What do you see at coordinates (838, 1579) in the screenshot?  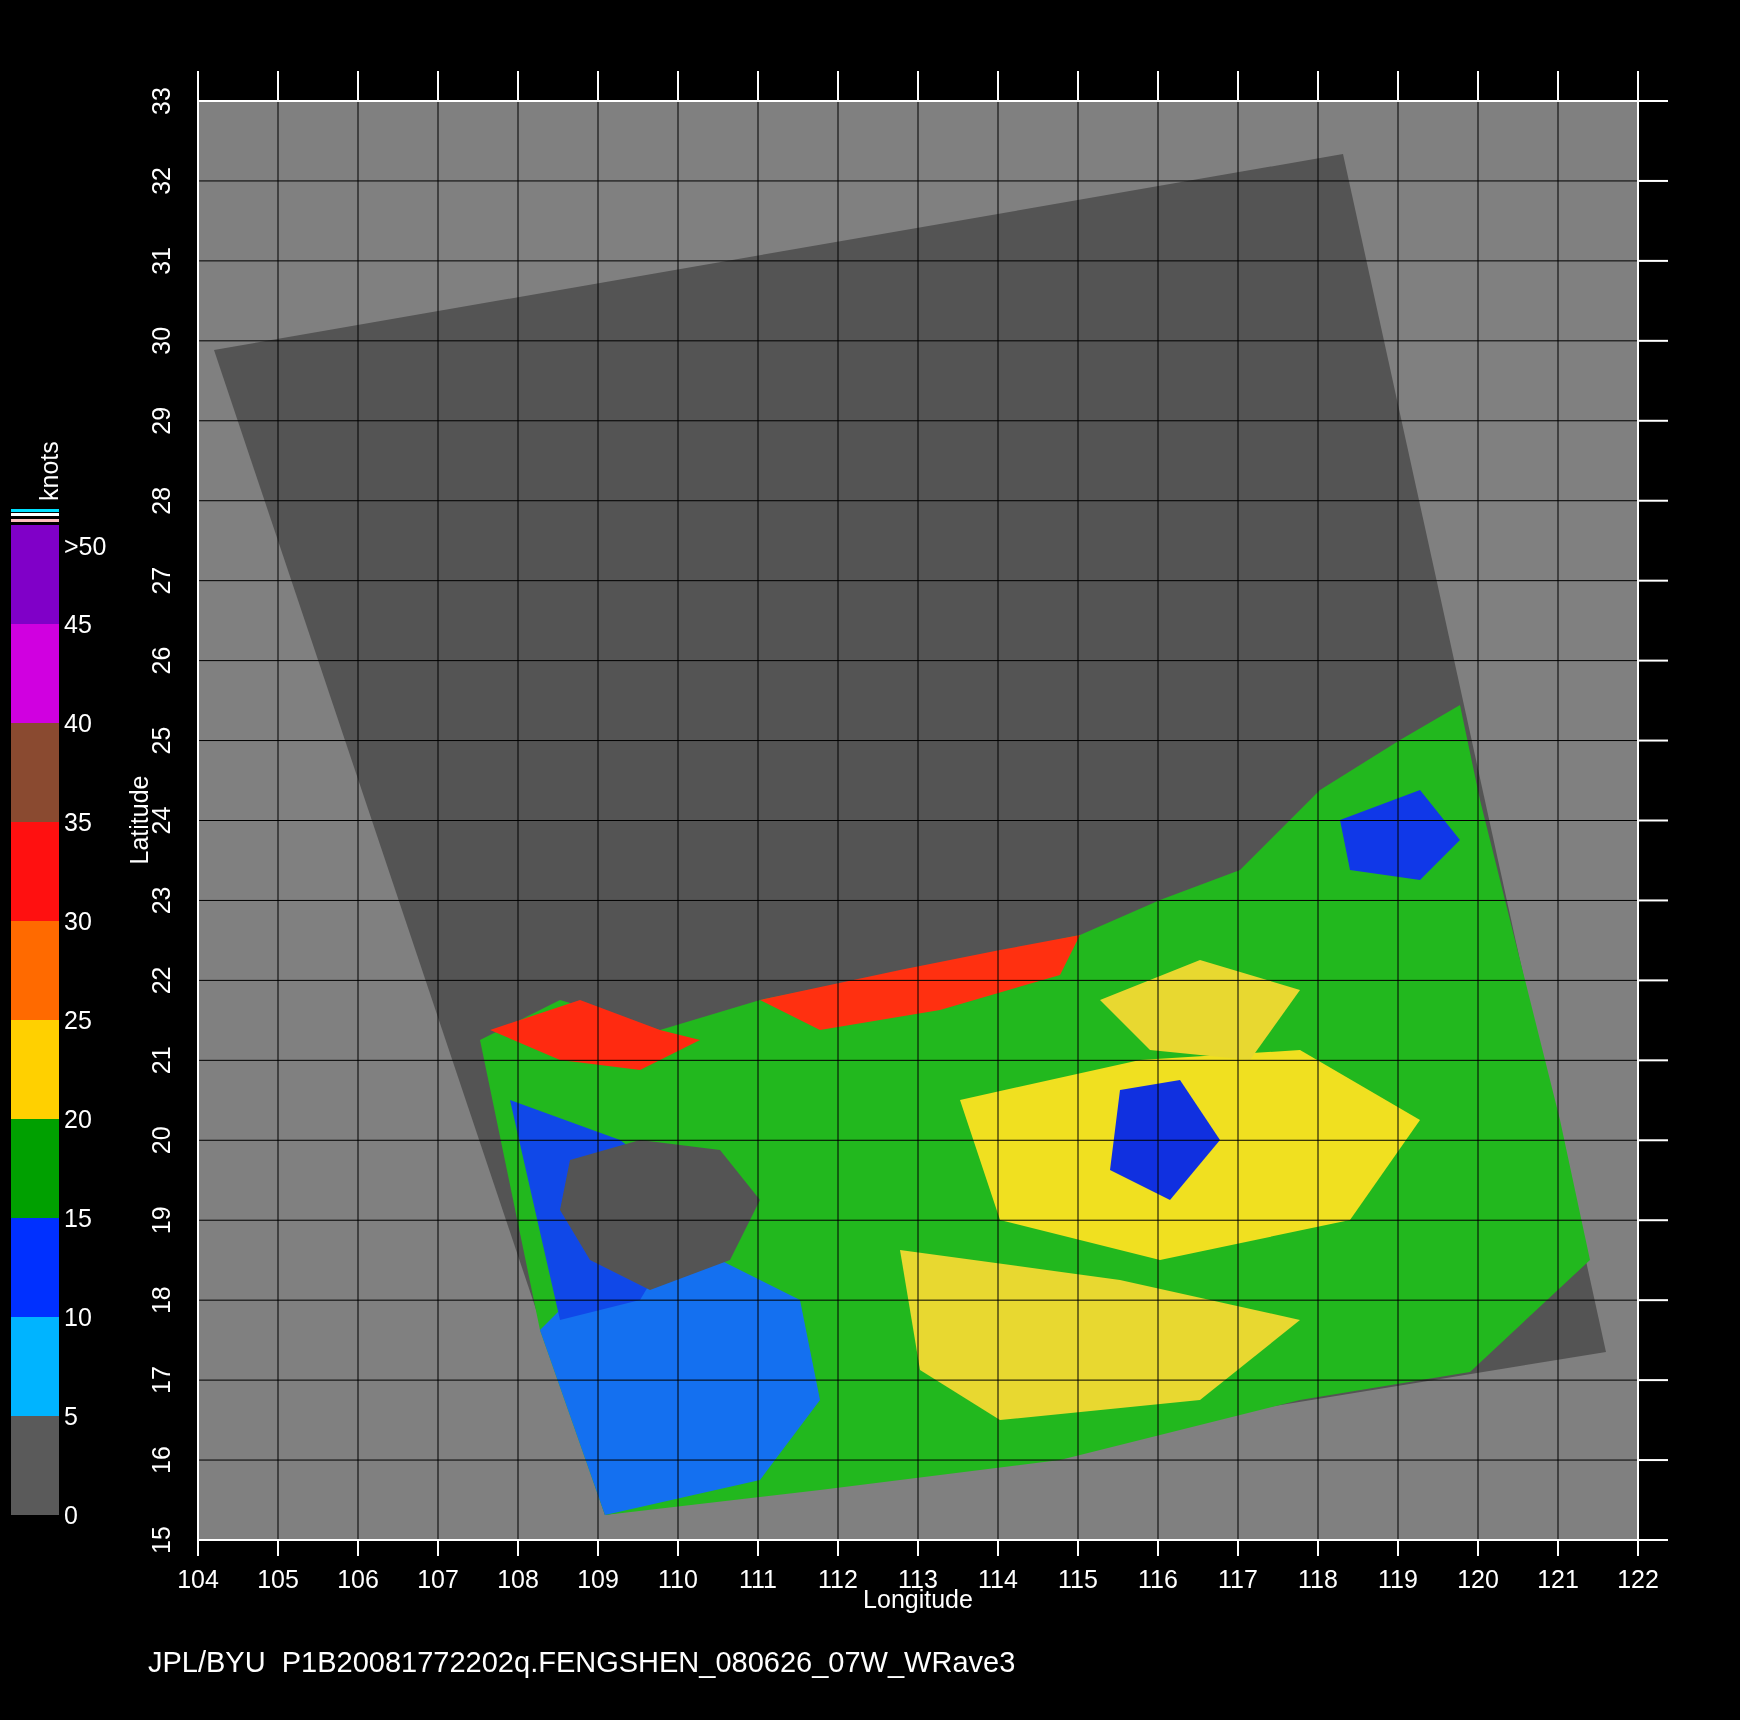 I see `x-tick-label: 112` at bounding box center [838, 1579].